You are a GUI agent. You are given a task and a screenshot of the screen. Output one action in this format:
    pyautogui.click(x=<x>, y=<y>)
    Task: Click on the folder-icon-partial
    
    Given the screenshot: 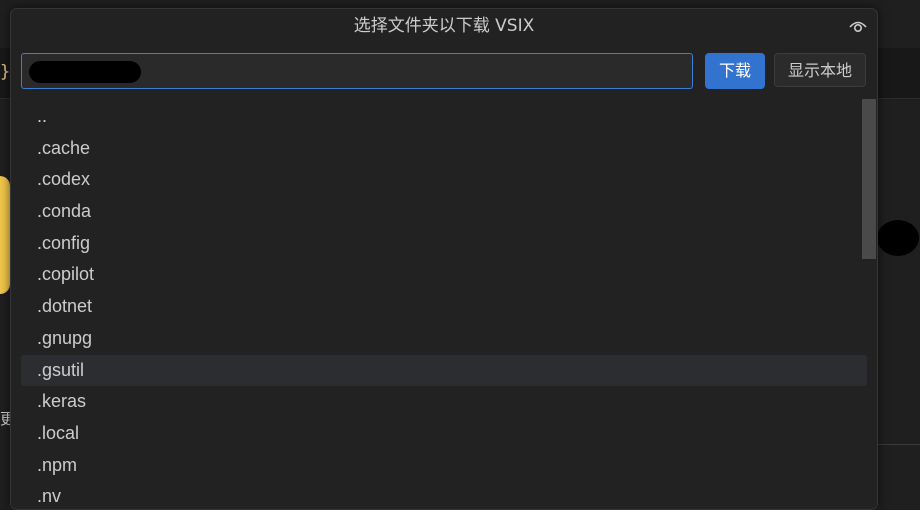 What is the action you would take?
    pyautogui.click(x=5, y=235)
    